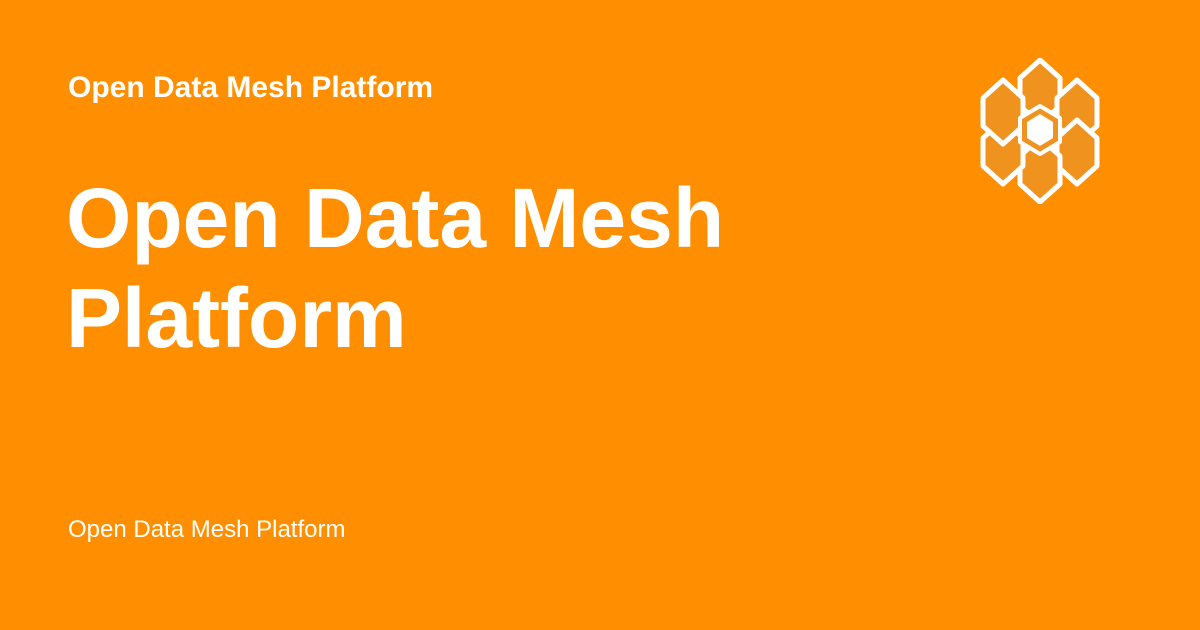  I want to click on site-description: Open Data Mesh Platform, so click(207, 529).